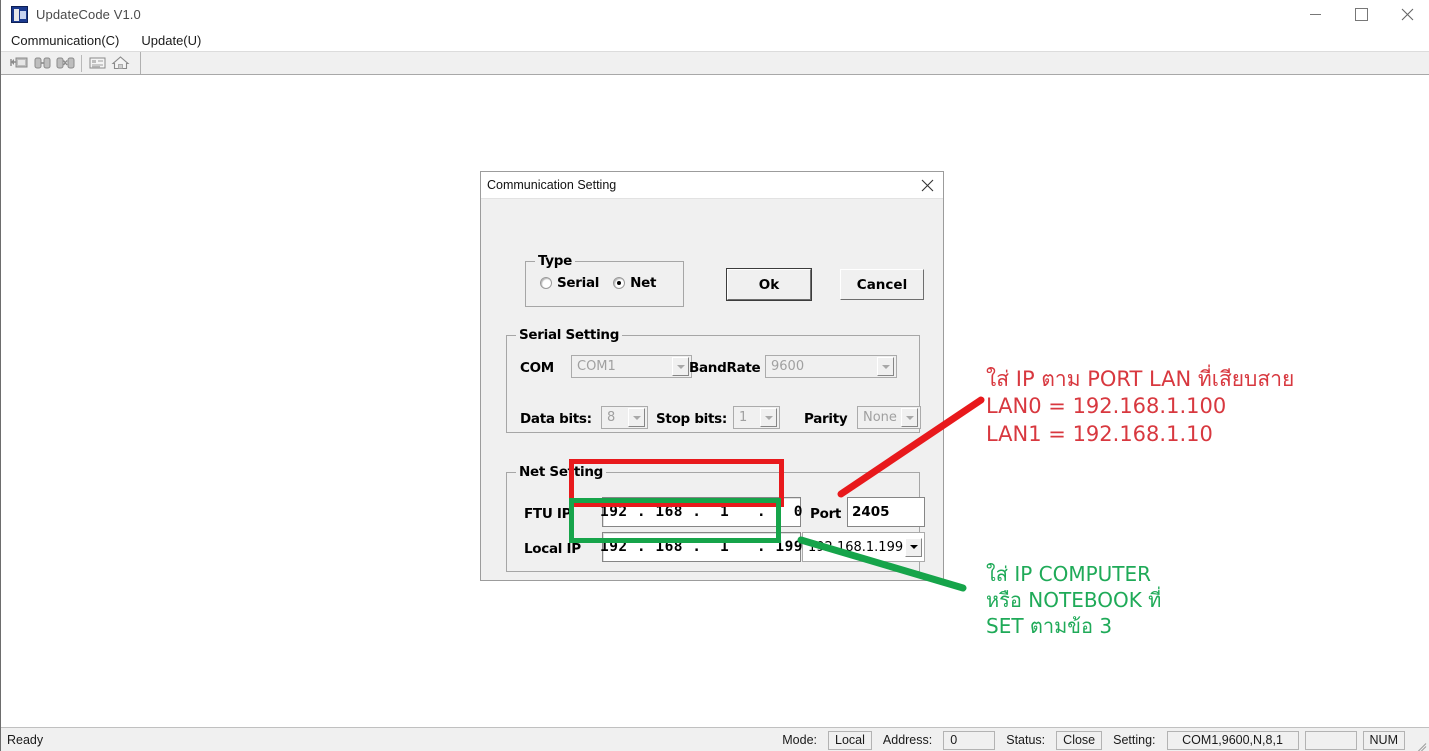 The width and height of the screenshot is (1429, 751). What do you see at coordinates (1232, 740) in the screenshot?
I see `setting-value: COM1,9600,N,8,1` at bounding box center [1232, 740].